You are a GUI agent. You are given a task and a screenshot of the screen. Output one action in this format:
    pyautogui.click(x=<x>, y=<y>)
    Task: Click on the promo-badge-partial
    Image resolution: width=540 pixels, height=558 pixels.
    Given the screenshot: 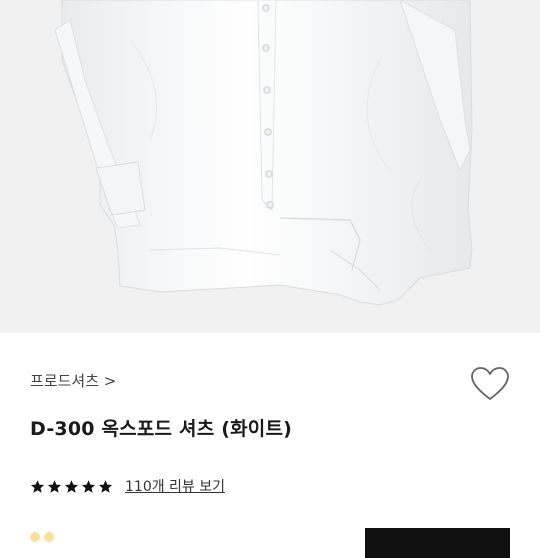 What is the action you would take?
    pyautogui.click(x=105, y=540)
    